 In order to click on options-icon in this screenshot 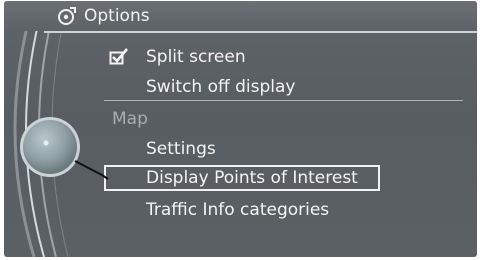, I will do `click(67, 16)`.